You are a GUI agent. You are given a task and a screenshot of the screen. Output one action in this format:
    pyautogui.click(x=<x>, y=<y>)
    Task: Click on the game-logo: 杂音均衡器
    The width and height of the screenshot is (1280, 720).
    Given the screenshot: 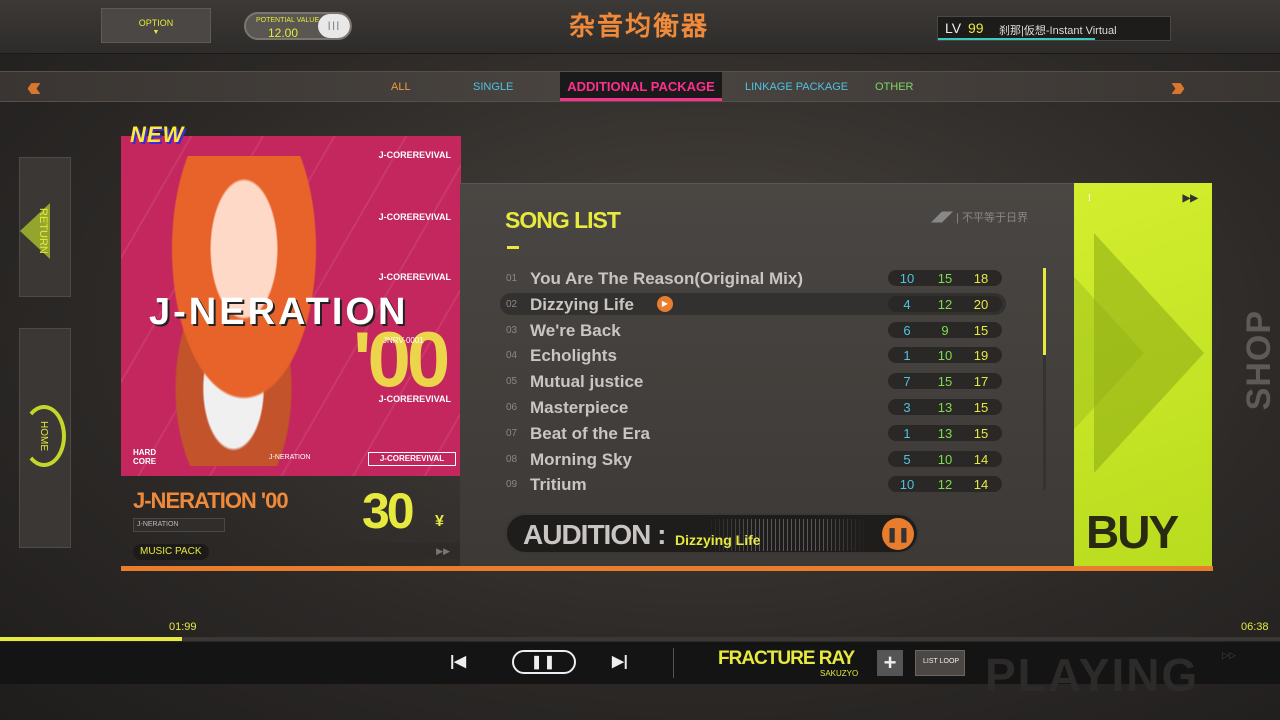 What is the action you would take?
    pyautogui.click(x=638, y=27)
    